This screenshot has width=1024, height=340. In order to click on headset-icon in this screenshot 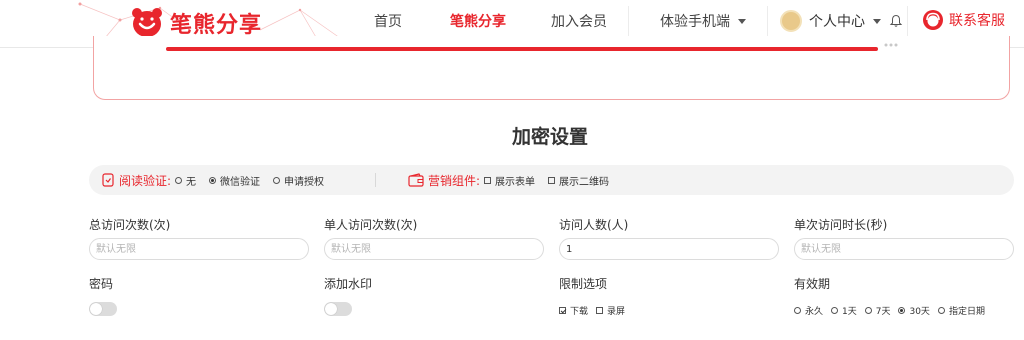, I will do `click(933, 20)`.